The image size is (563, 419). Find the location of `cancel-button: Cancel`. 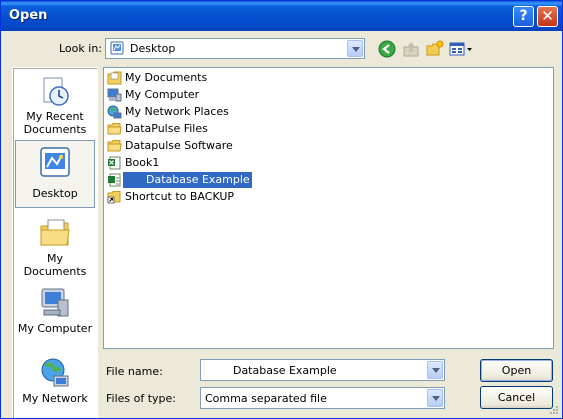

cancel-button: Cancel is located at coordinates (516, 397).